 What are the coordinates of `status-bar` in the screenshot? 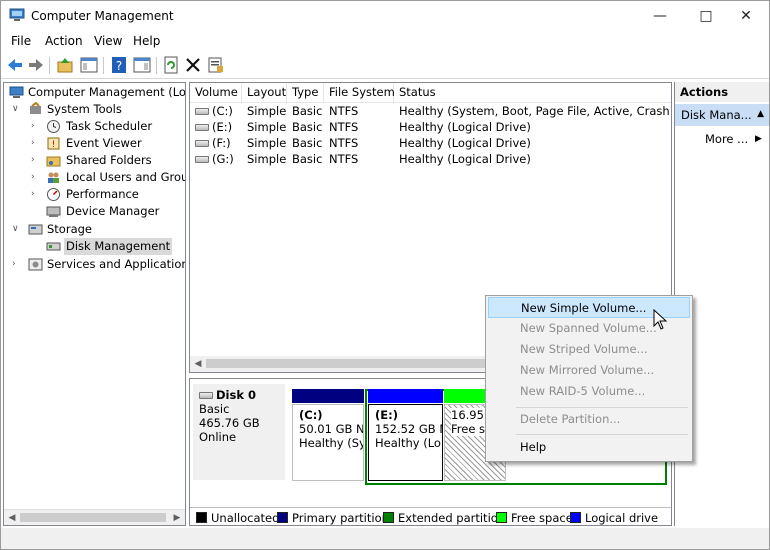 It's located at (385, 538).